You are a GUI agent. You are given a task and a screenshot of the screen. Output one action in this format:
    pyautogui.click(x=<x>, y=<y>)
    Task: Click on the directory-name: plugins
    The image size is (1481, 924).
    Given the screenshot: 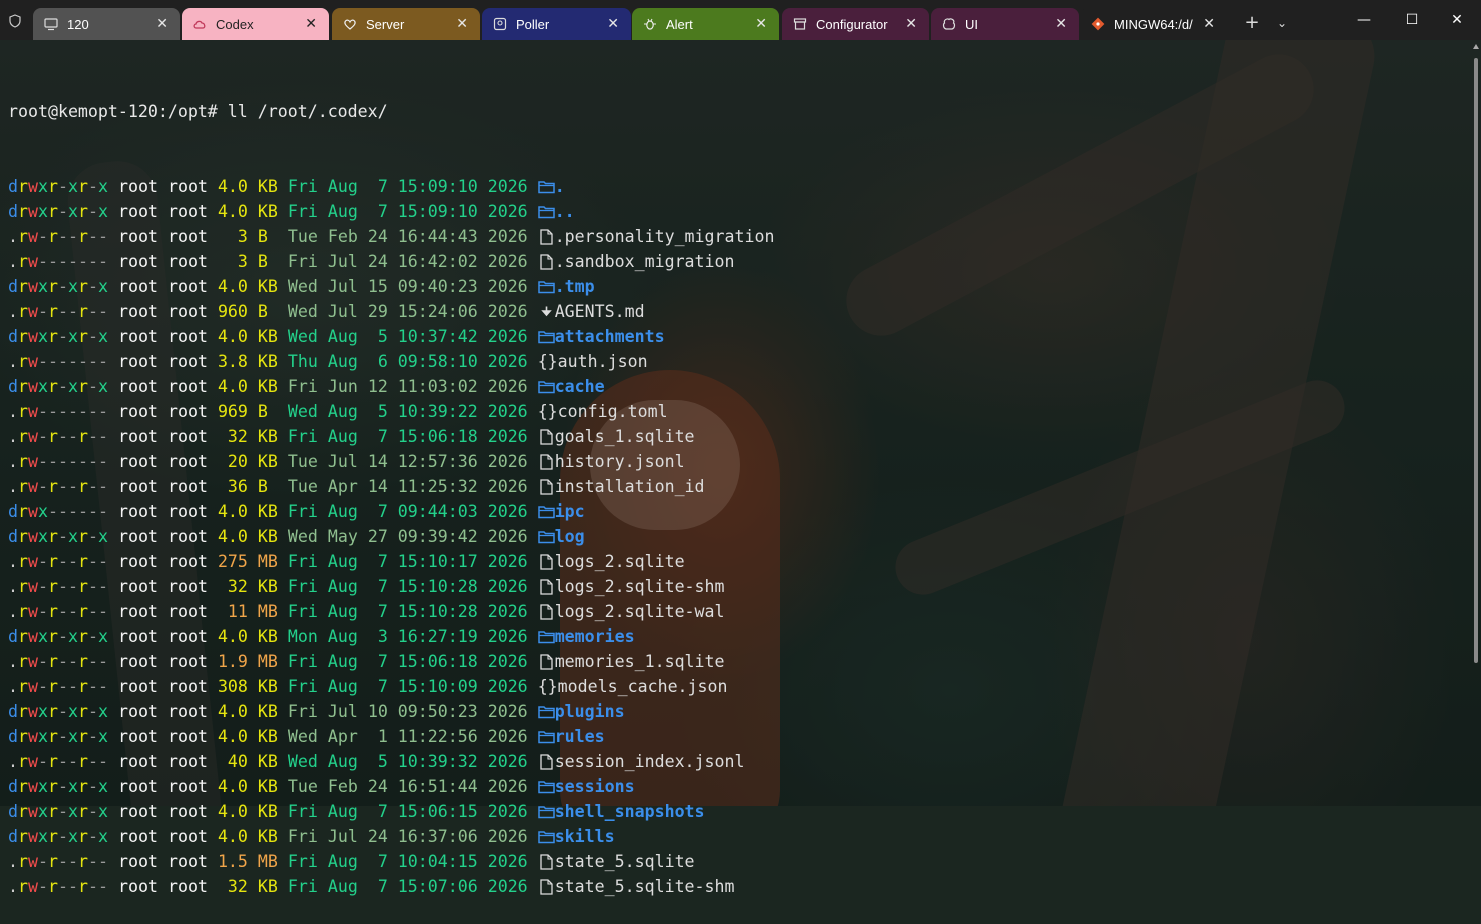 What is the action you would take?
    pyautogui.click(x=590, y=711)
    